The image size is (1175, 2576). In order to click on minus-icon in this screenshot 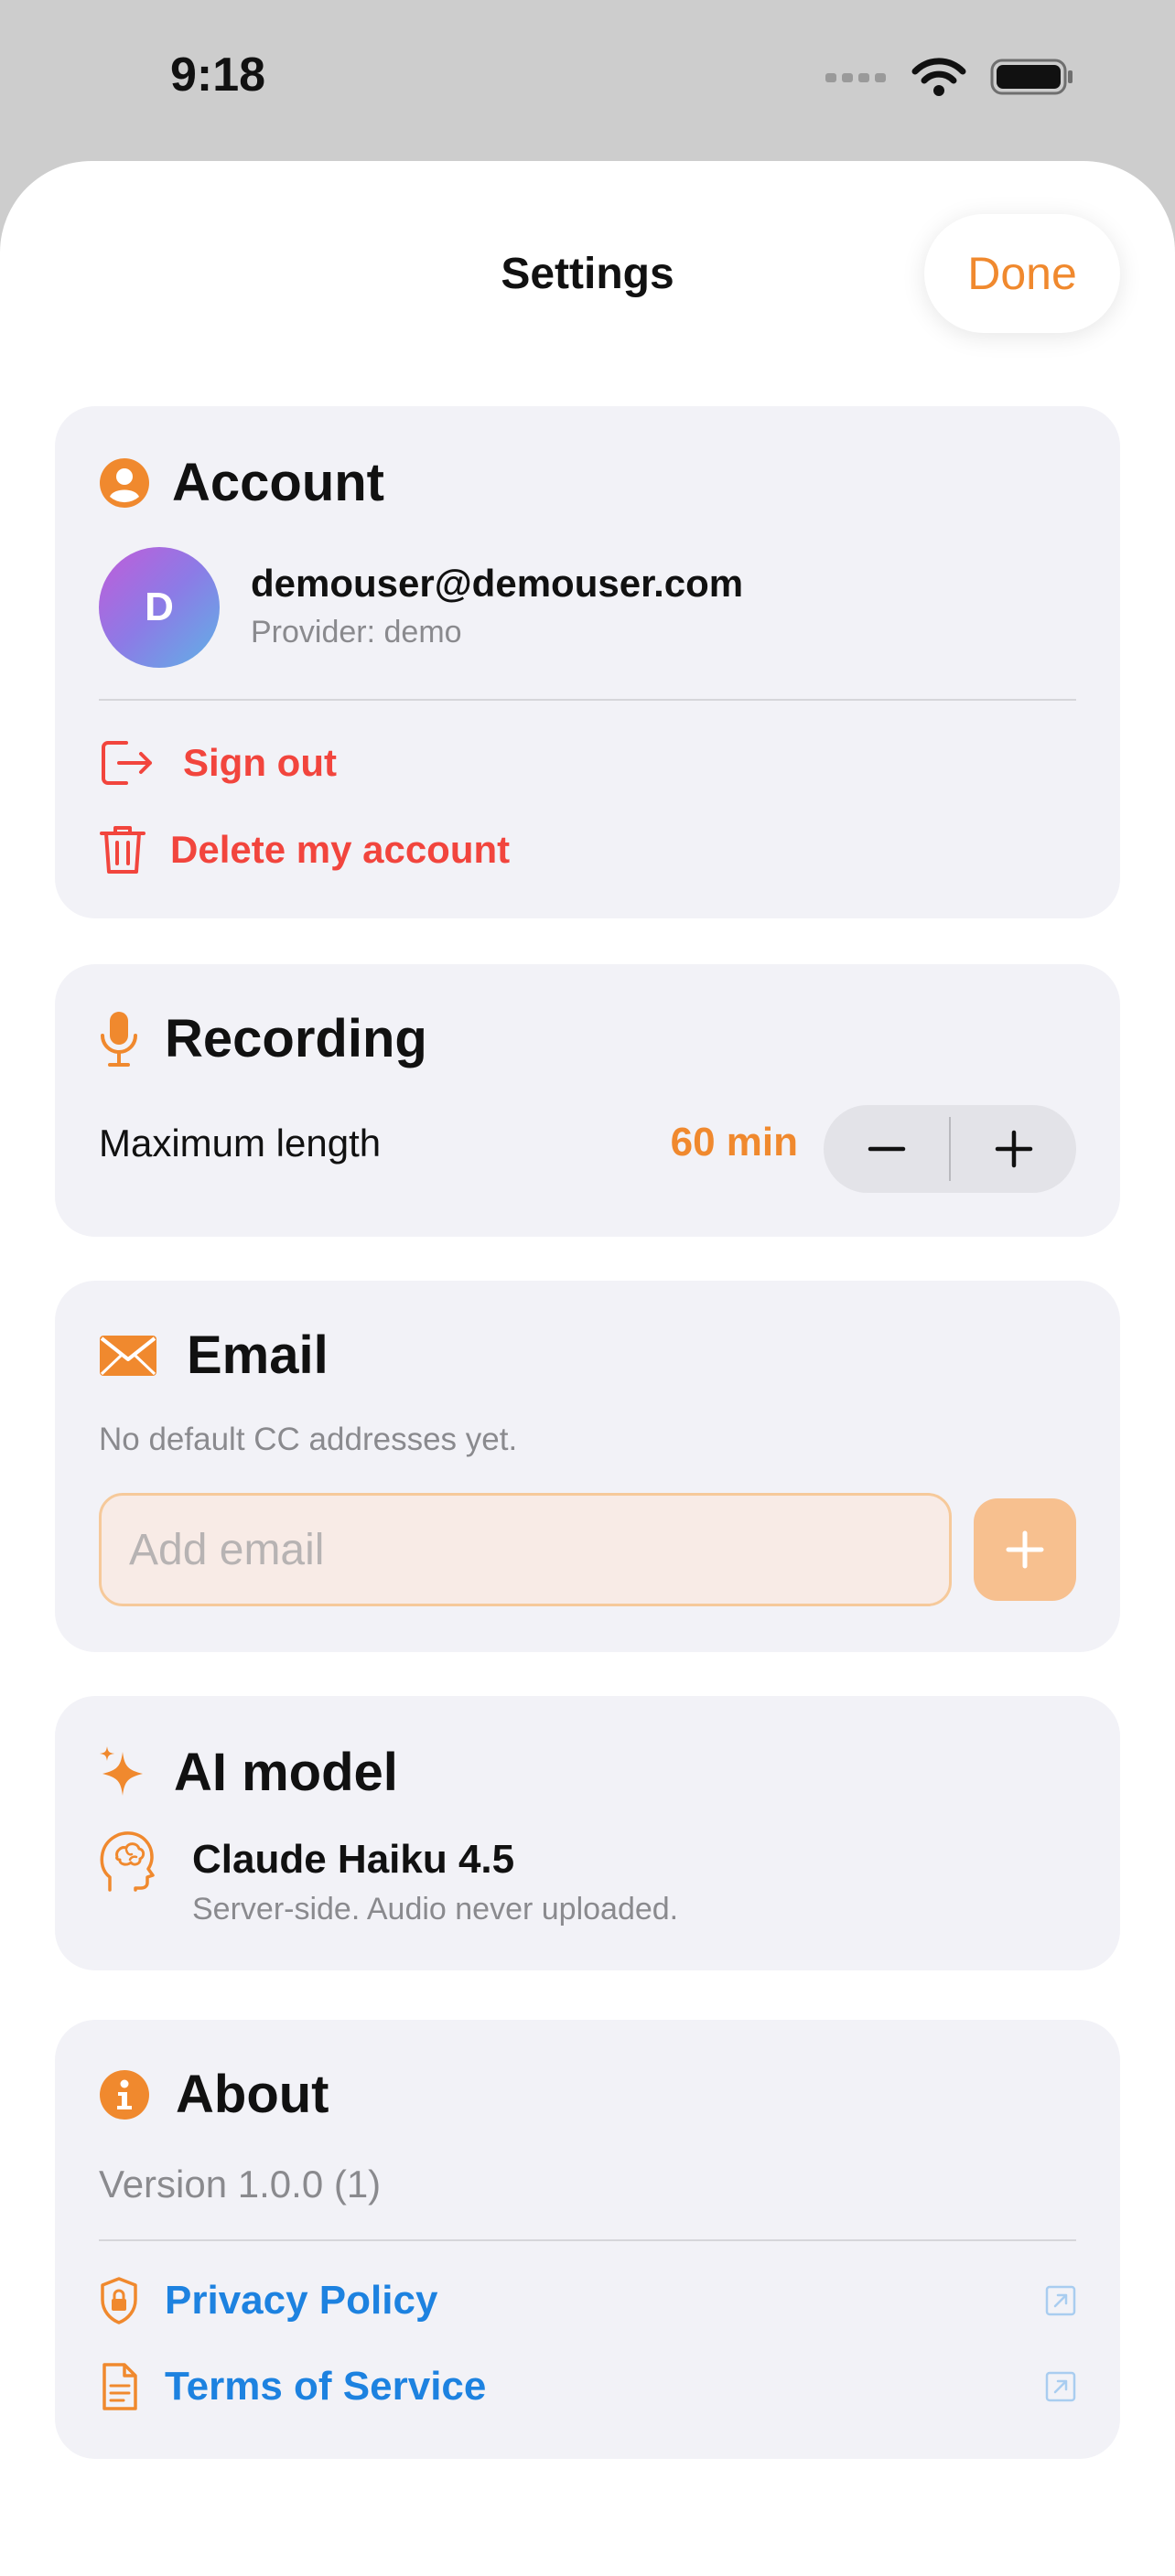, I will do `click(886, 1149)`.